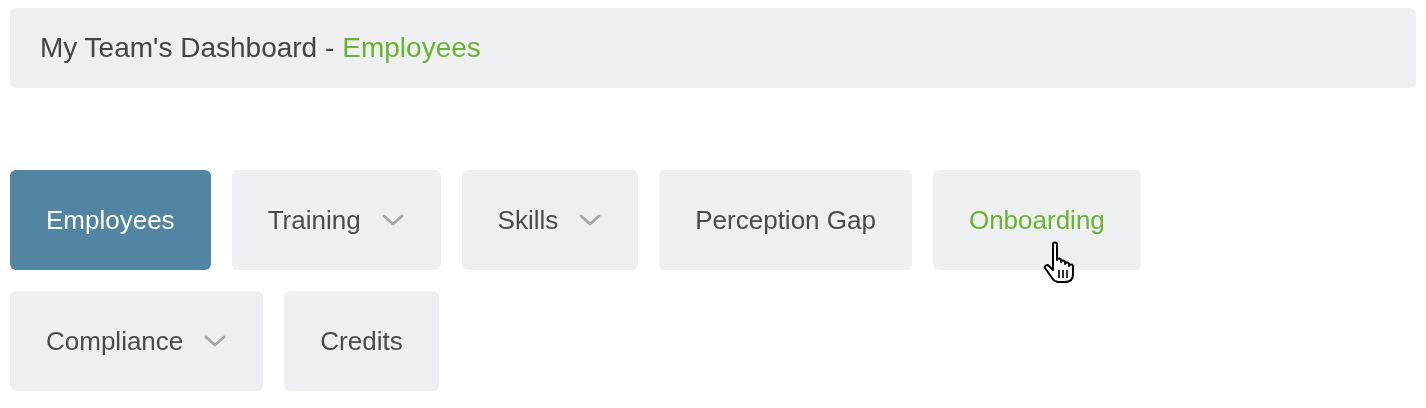 The height and width of the screenshot is (408, 1426). What do you see at coordinates (785, 220) in the screenshot?
I see `nav-tab: Perception Gap` at bounding box center [785, 220].